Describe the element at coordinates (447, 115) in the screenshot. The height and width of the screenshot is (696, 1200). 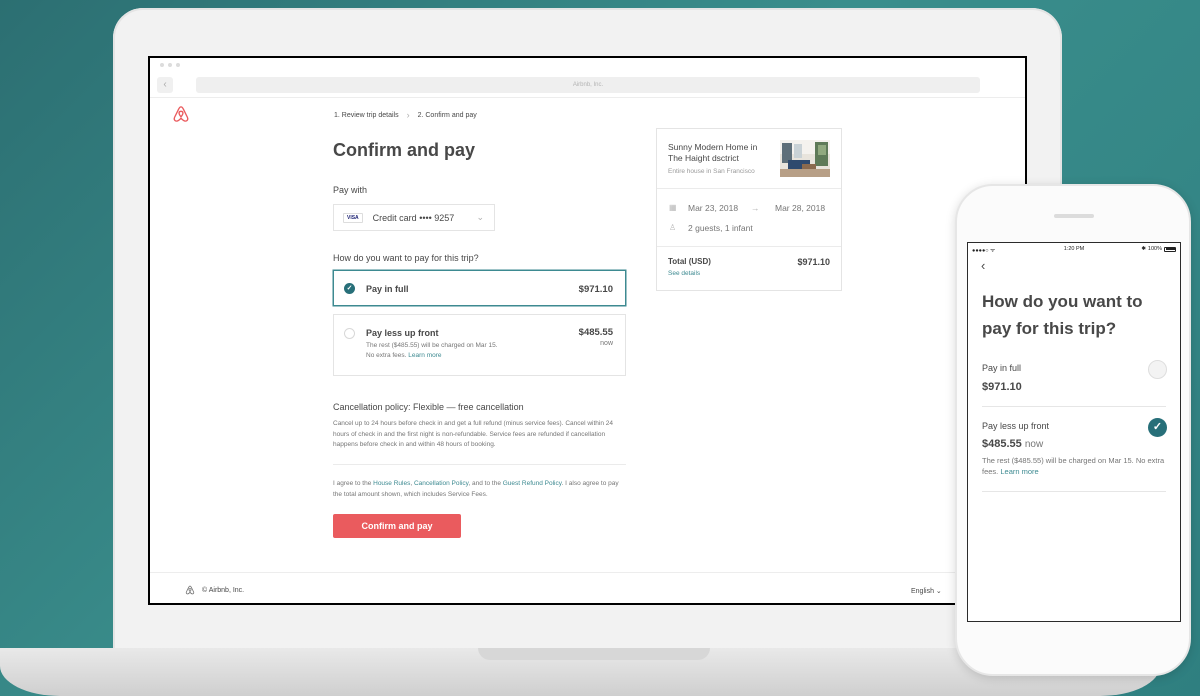
I see `breadcrumb-step-confirm: 2. Confirm and pay` at that location.